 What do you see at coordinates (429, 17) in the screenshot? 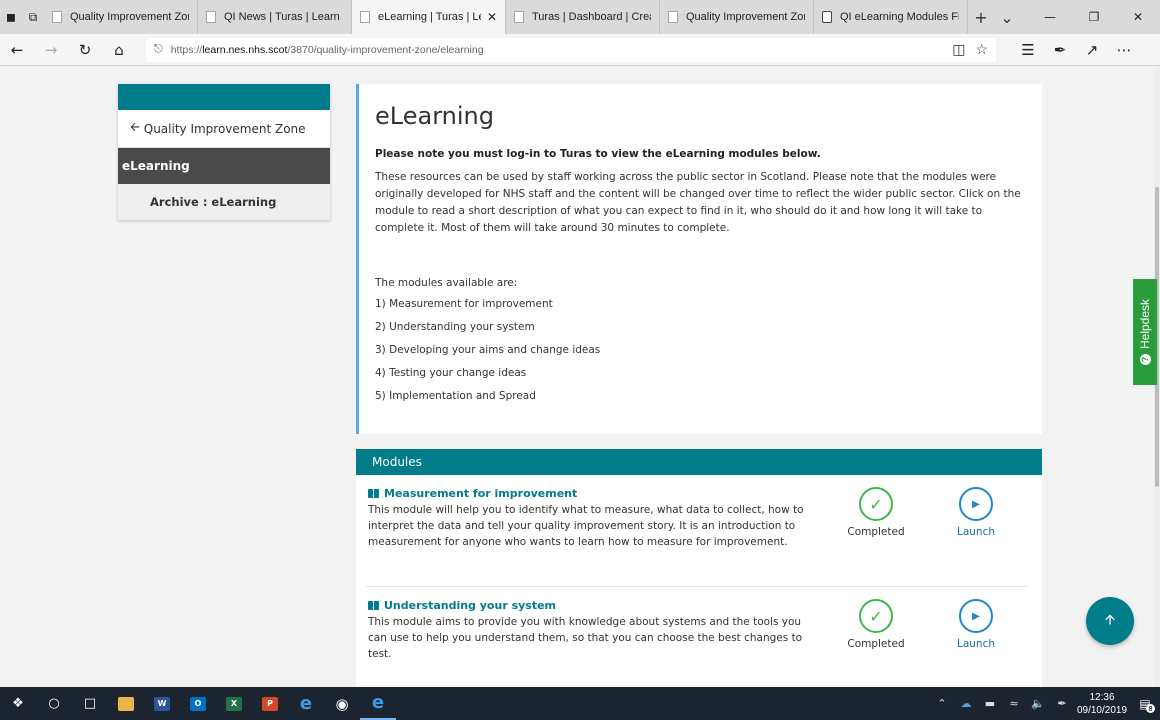
I see `browser-tab-3-active: eLearning | Turas | Le ✕` at bounding box center [429, 17].